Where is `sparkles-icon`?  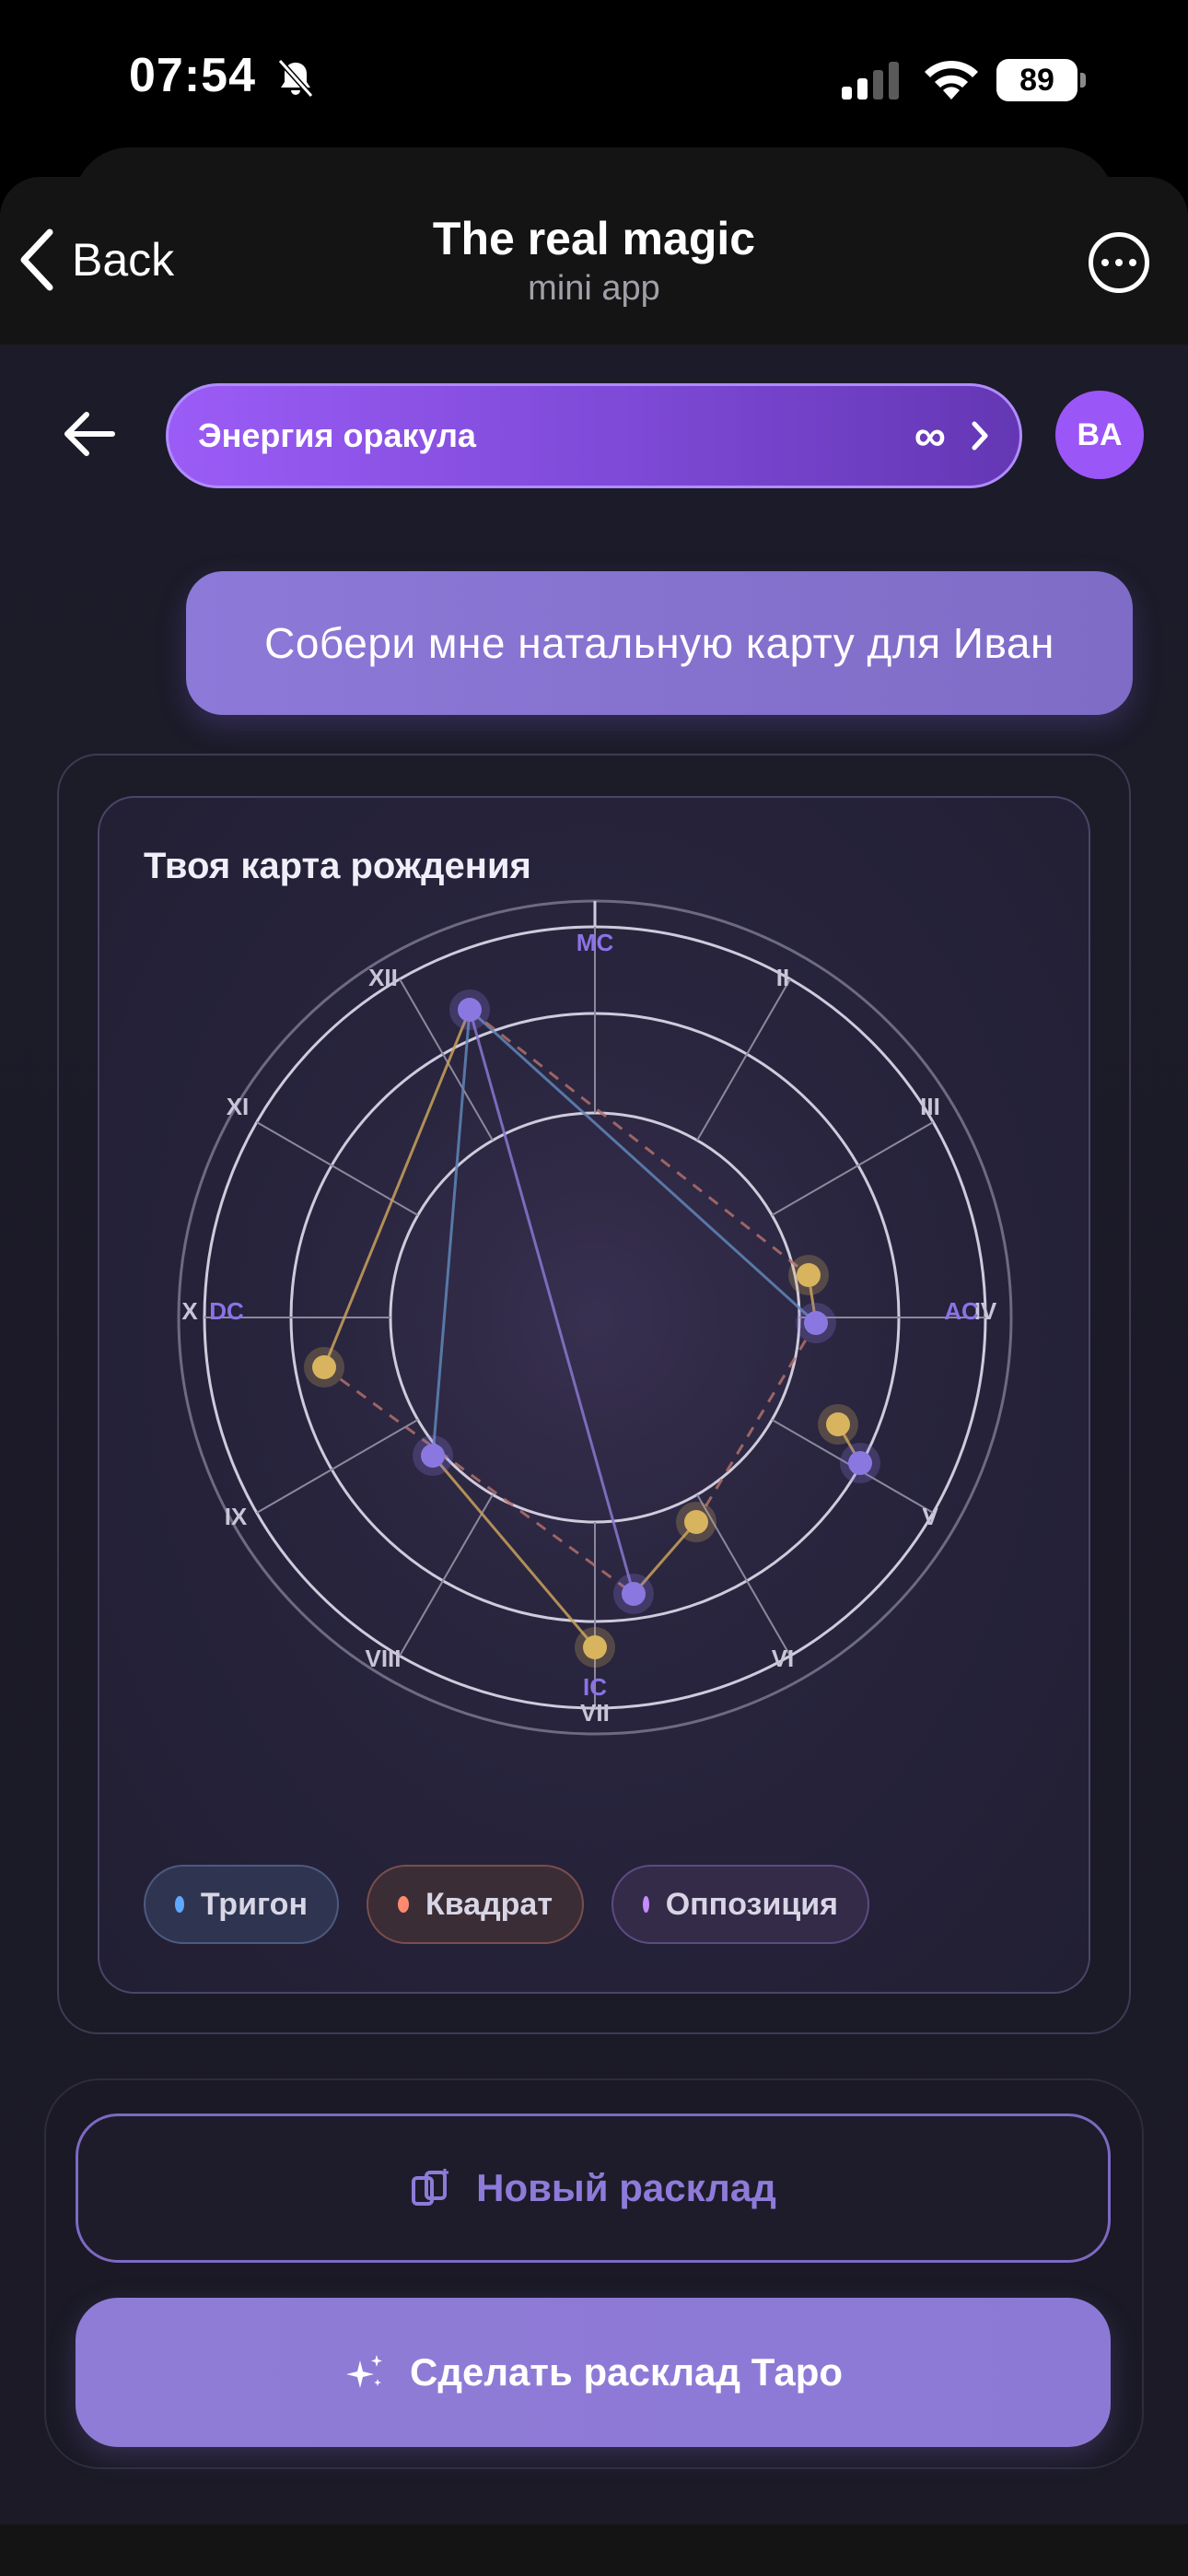
sparkles-icon is located at coordinates (364, 2371).